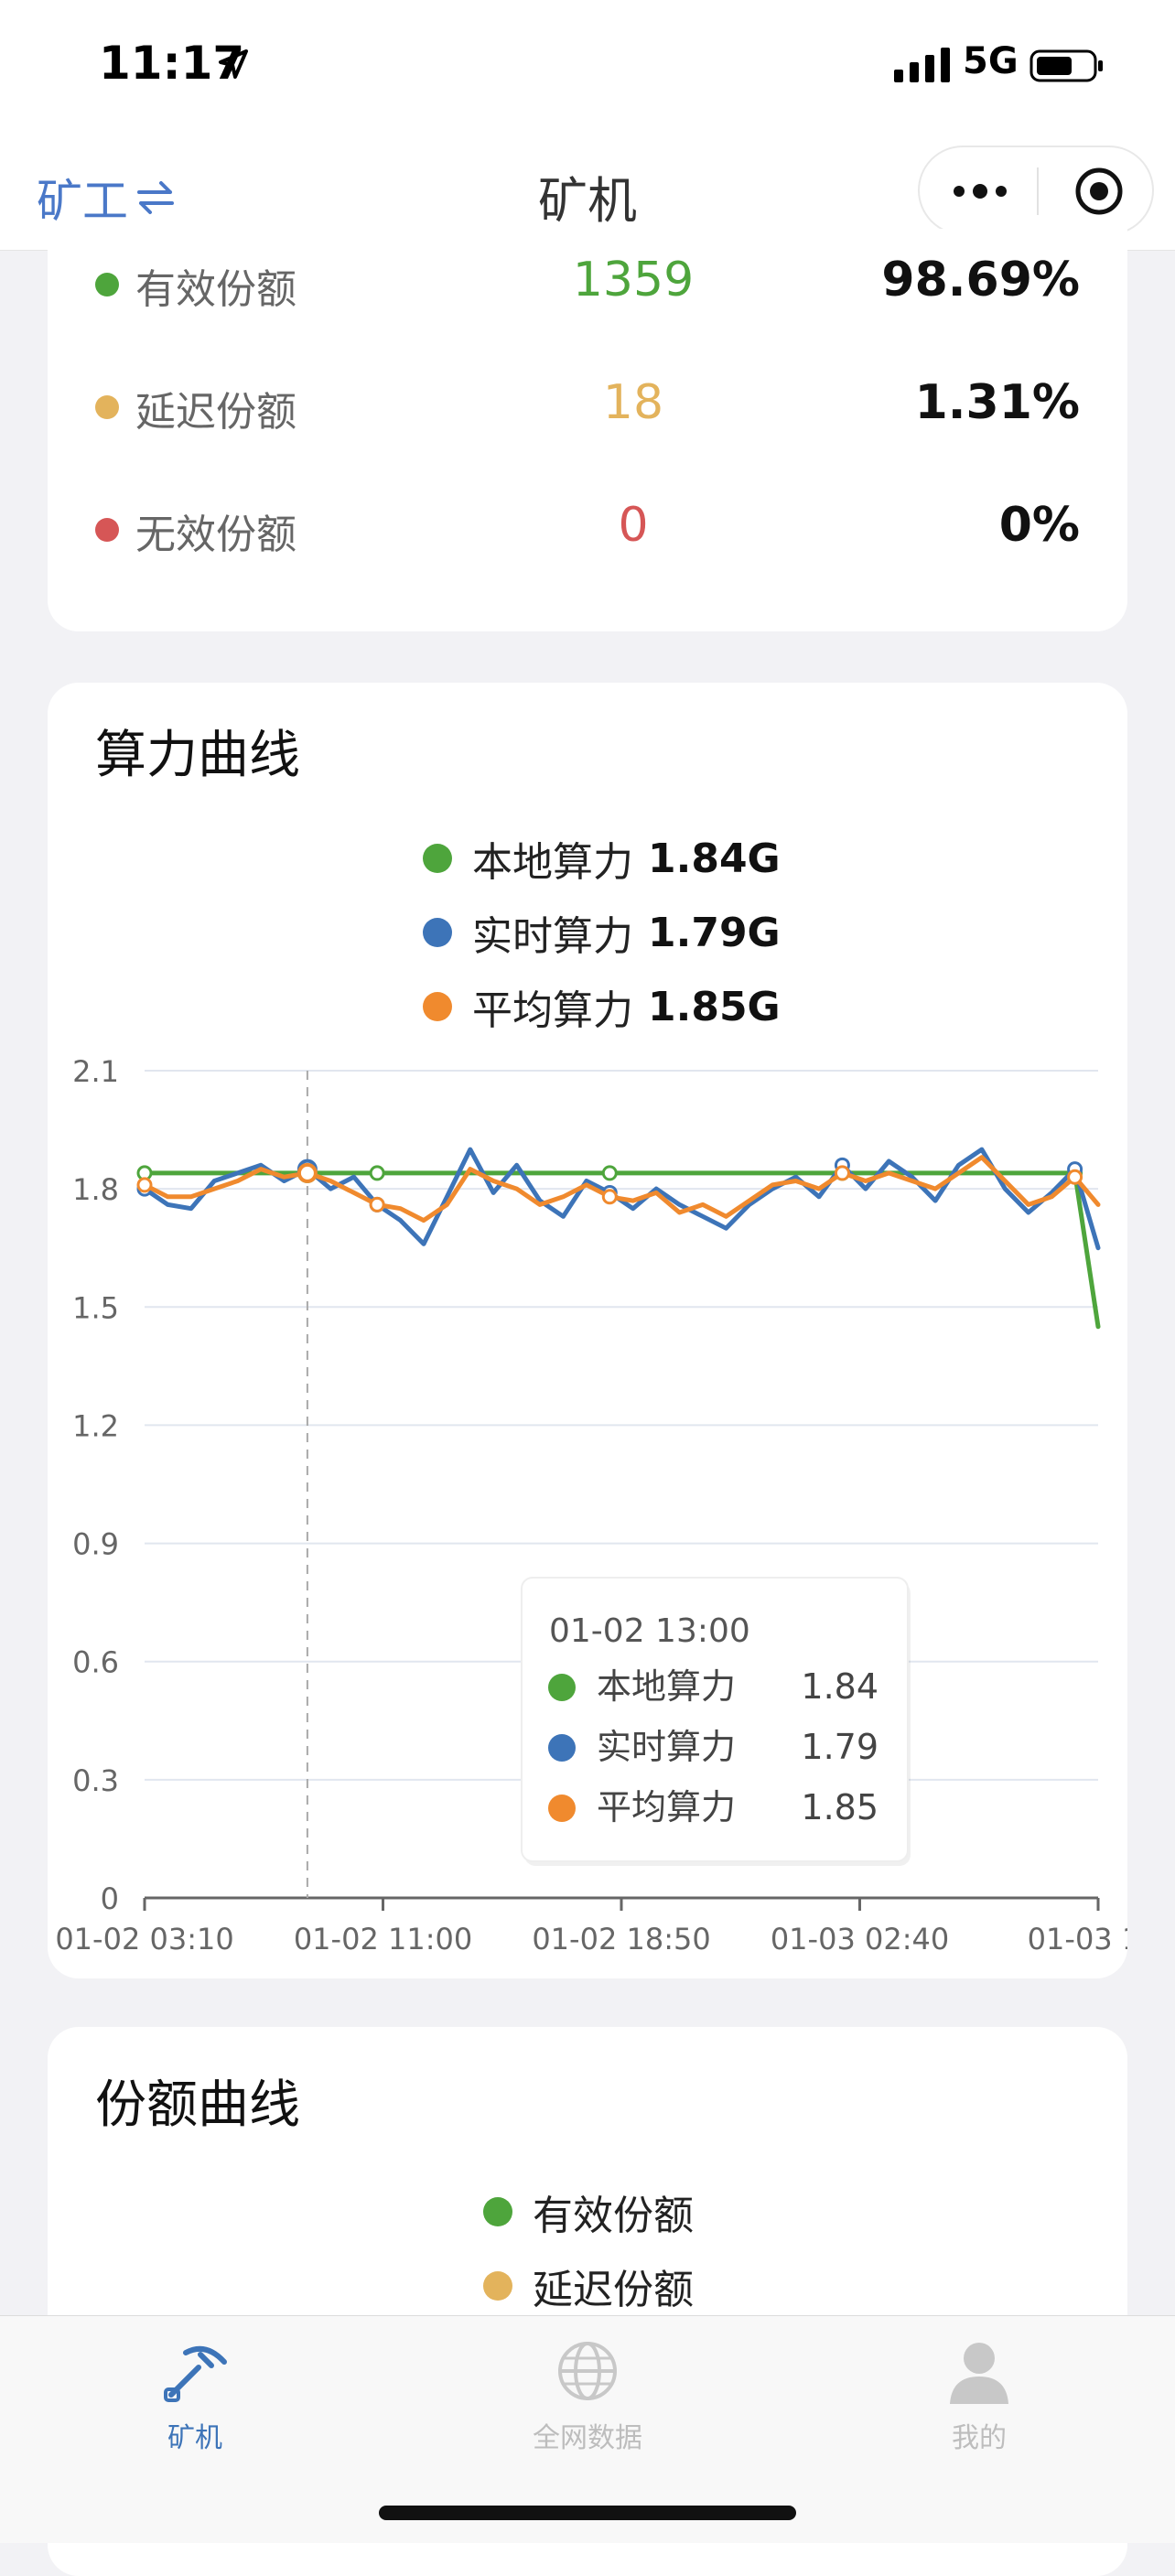 The image size is (1175, 2576). What do you see at coordinates (587, 530) in the screenshot?
I see `share-row-invalid: 无效份额 0 0%` at bounding box center [587, 530].